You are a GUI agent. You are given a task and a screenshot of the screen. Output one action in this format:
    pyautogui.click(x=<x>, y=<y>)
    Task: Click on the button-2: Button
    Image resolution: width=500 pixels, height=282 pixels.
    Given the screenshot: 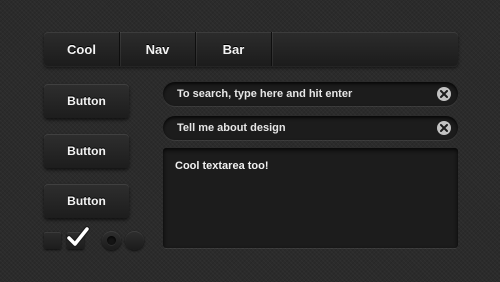 What is the action you would take?
    pyautogui.click(x=86, y=151)
    